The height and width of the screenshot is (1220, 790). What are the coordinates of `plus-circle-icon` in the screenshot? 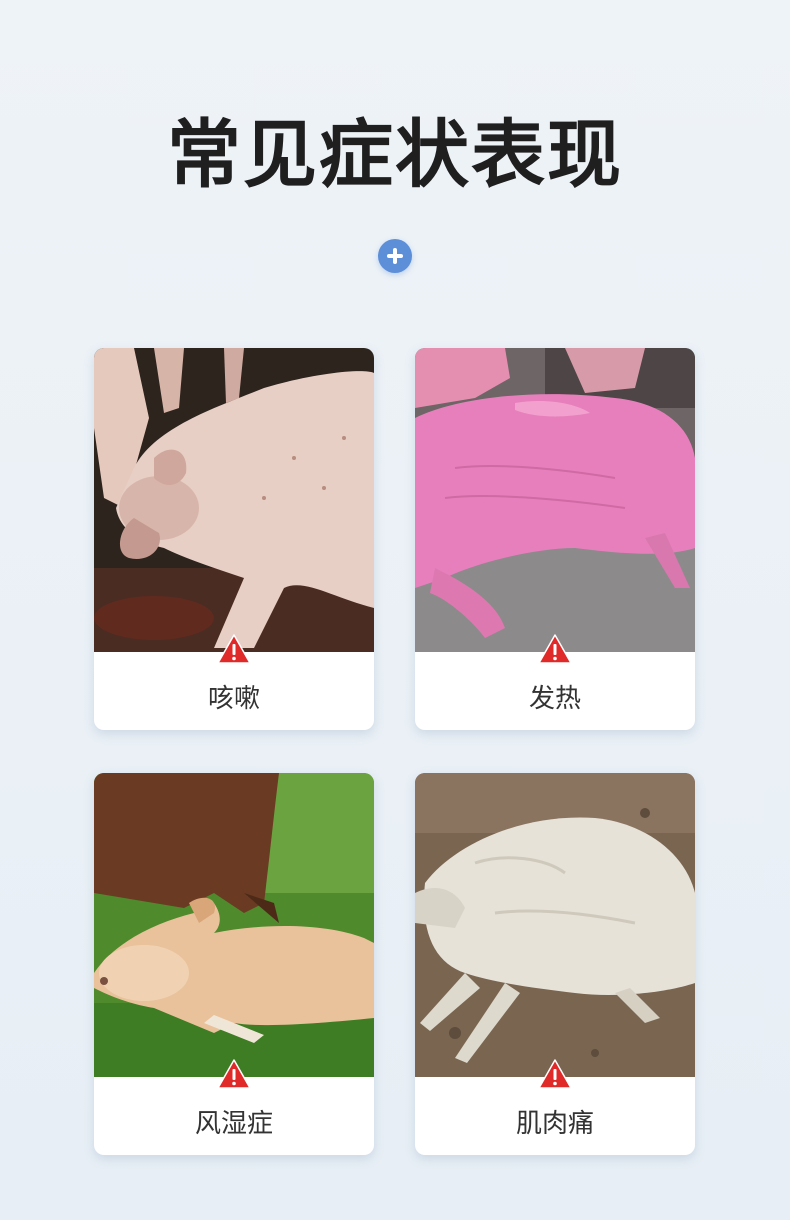 It's located at (395, 256).